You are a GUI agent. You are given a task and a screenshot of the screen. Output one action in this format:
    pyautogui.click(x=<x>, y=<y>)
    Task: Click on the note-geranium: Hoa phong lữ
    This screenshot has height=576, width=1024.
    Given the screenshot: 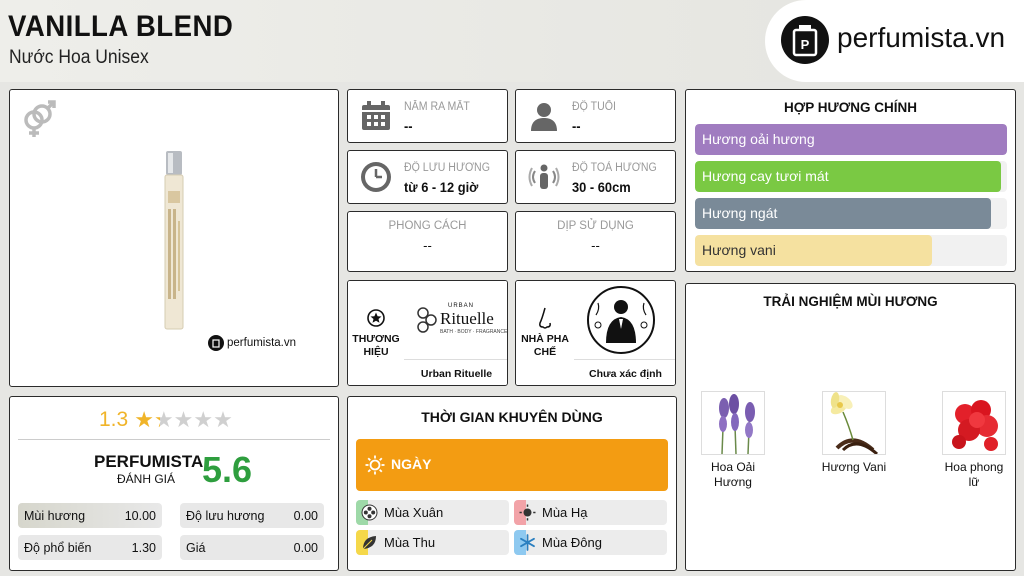 What is the action you would take?
    pyautogui.click(x=974, y=440)
    